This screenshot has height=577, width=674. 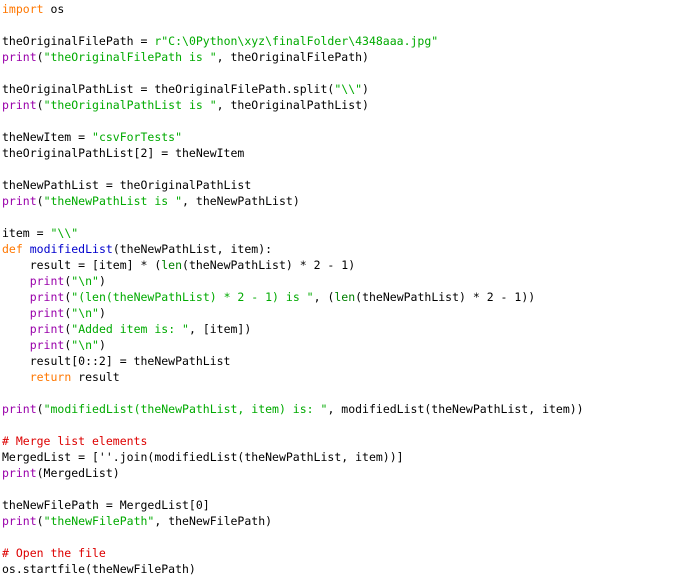 What do you see at coordinates (292, 105) in the screenshot?
I see `code-token-plain: , theOriginalPathList)` at bounding box center [292, 105].